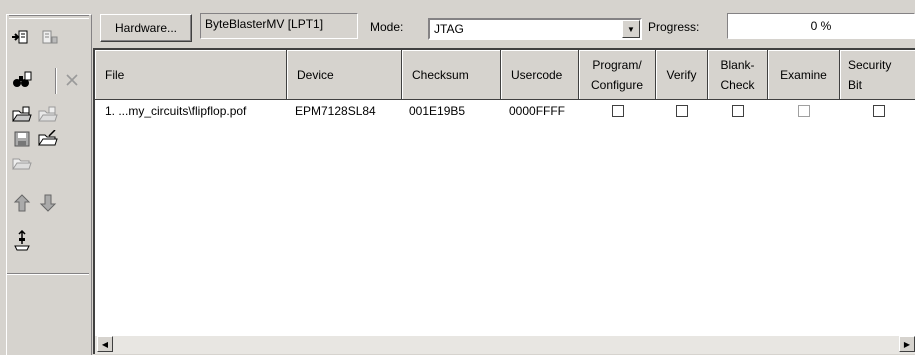  I want to click on examine-checkbox, so click(804, 111).